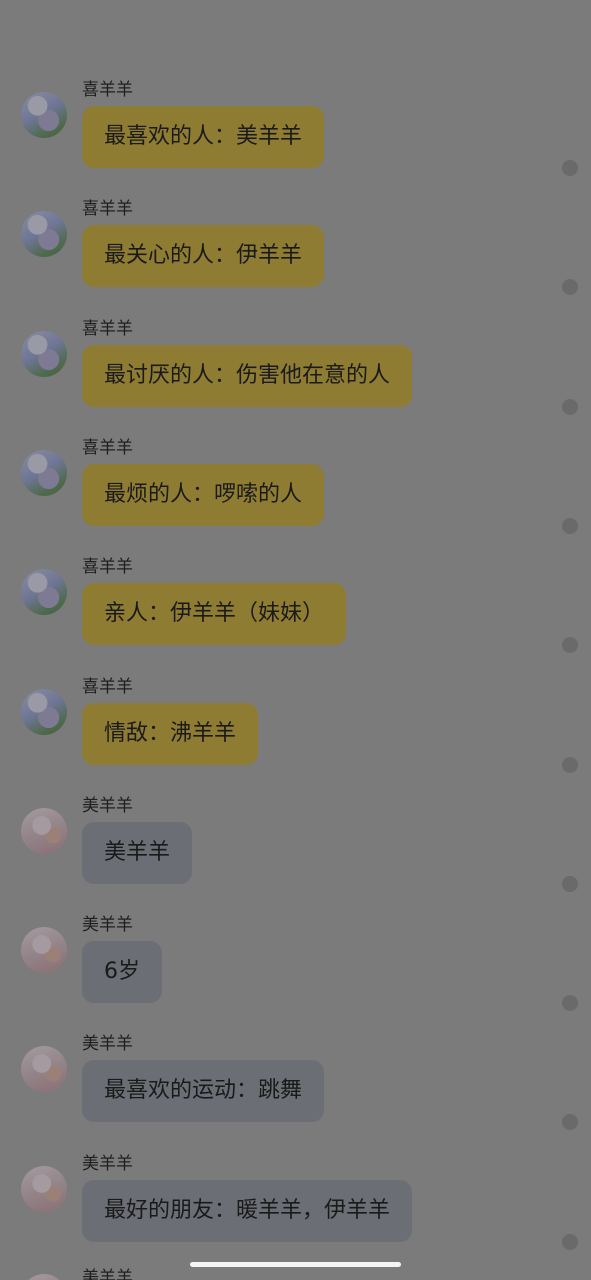 The width and height of the screenshot is (591, 1280). Describe the element at coordinates (203, 495) in the screenshot. I see `message-bubble: 最烦的人：啰嗦的人` at that location.